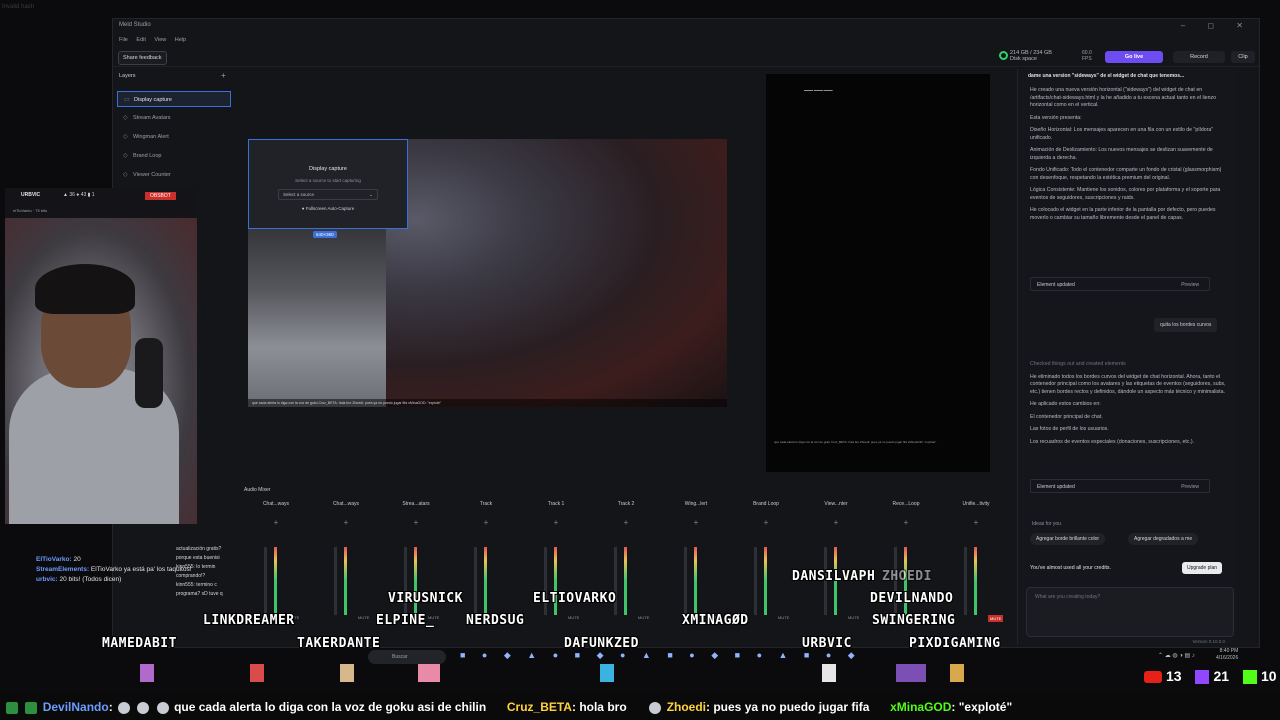  Describe the element at coordinates (223, 75) in the screenshot. I see `add-layer-icon: +` at that location.